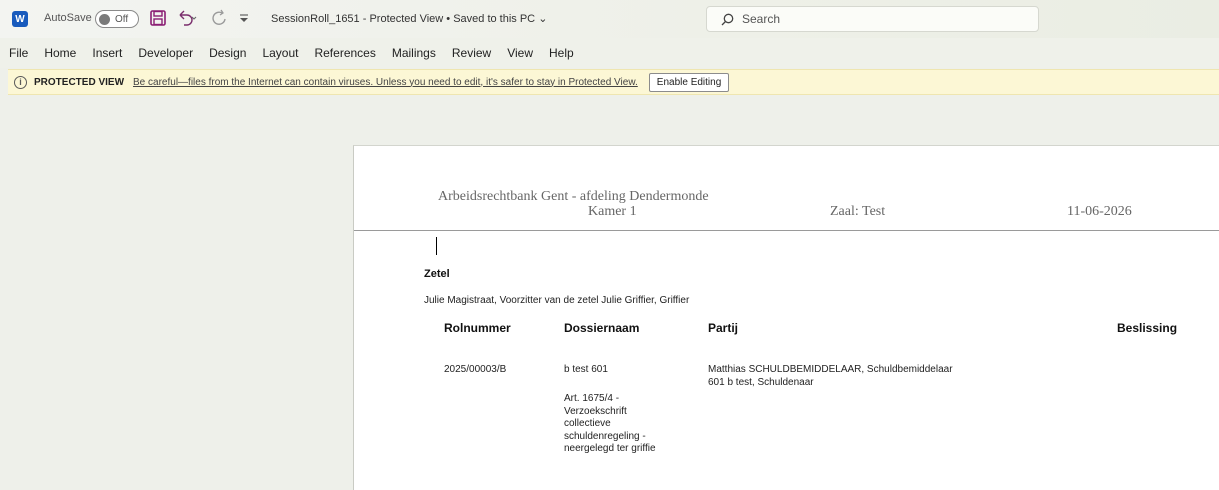  I want to click on redo-icon, so click(220, 19).